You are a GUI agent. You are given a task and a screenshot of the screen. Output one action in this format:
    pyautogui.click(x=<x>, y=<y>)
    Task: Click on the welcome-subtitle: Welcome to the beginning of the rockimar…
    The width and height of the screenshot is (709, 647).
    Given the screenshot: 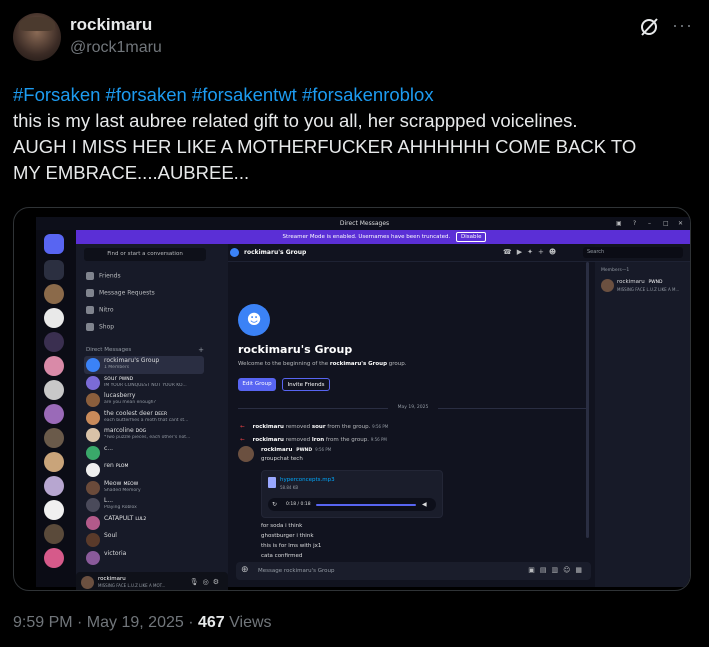 What is the action you would take?
    pyautogui.click(x=322, y=364)
    